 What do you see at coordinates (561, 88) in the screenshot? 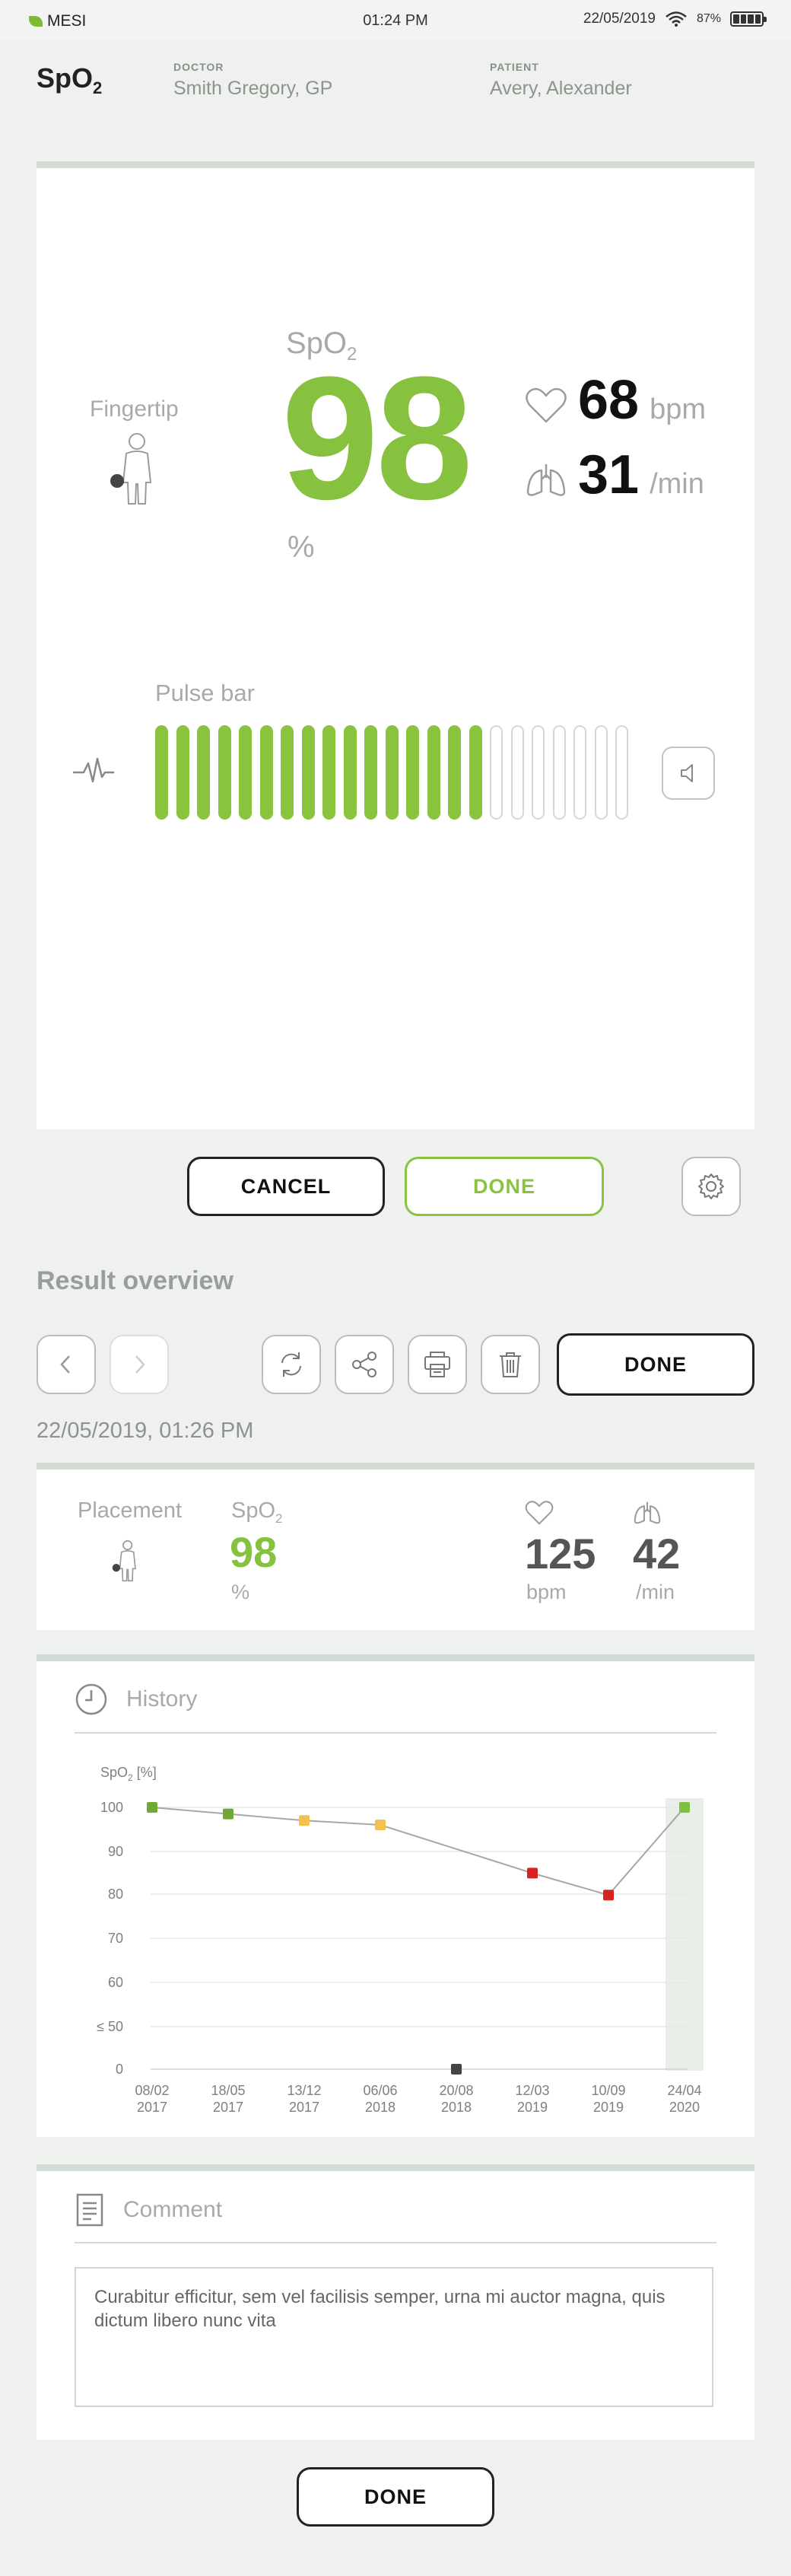
I see `patient-name: Avery, Alexander` at bounding box center [561, 88].